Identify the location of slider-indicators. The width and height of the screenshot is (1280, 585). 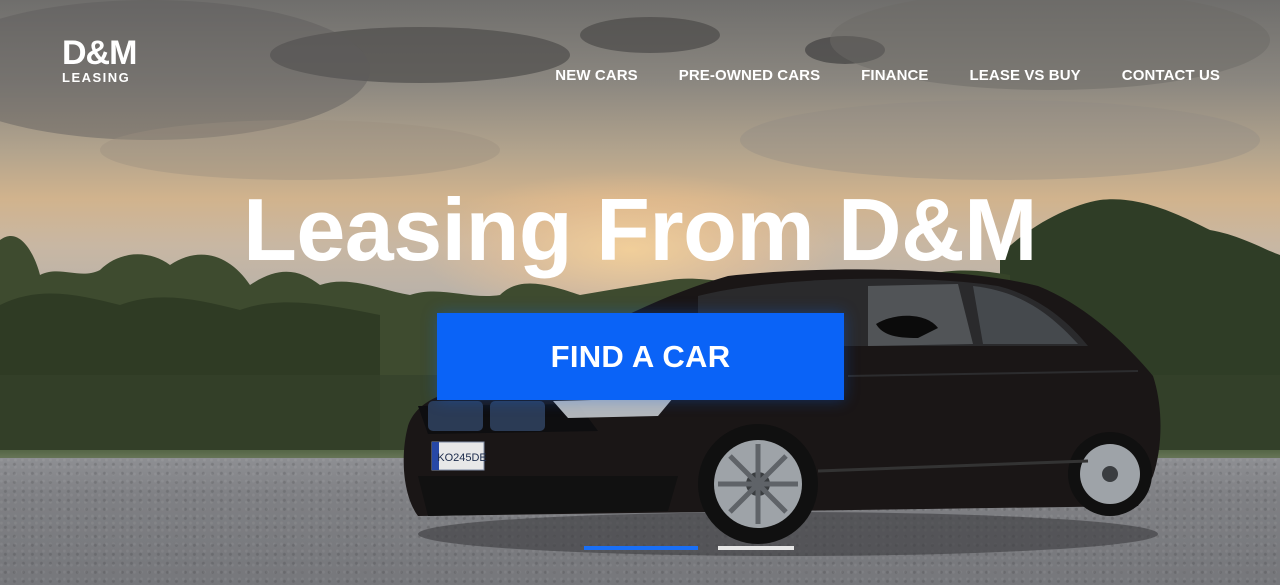
(689, 548).